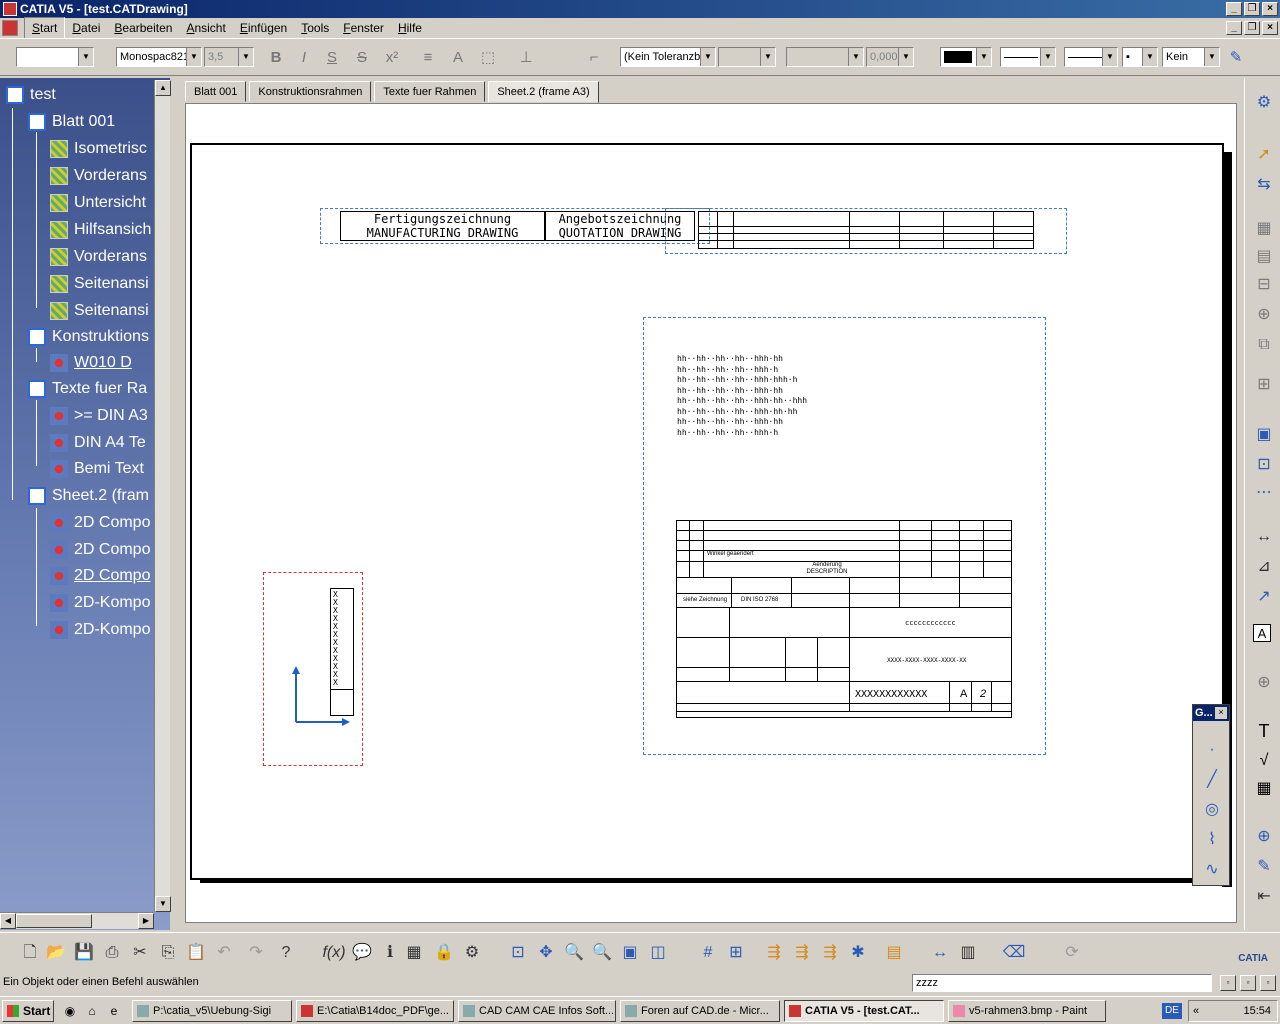 The width and height of the screenshot is (1280, 1024). What do you see at coordinates (98, 203) in the screenshot?
I see `tree-item-view: Untersicht` at bounding box center [98, 203].